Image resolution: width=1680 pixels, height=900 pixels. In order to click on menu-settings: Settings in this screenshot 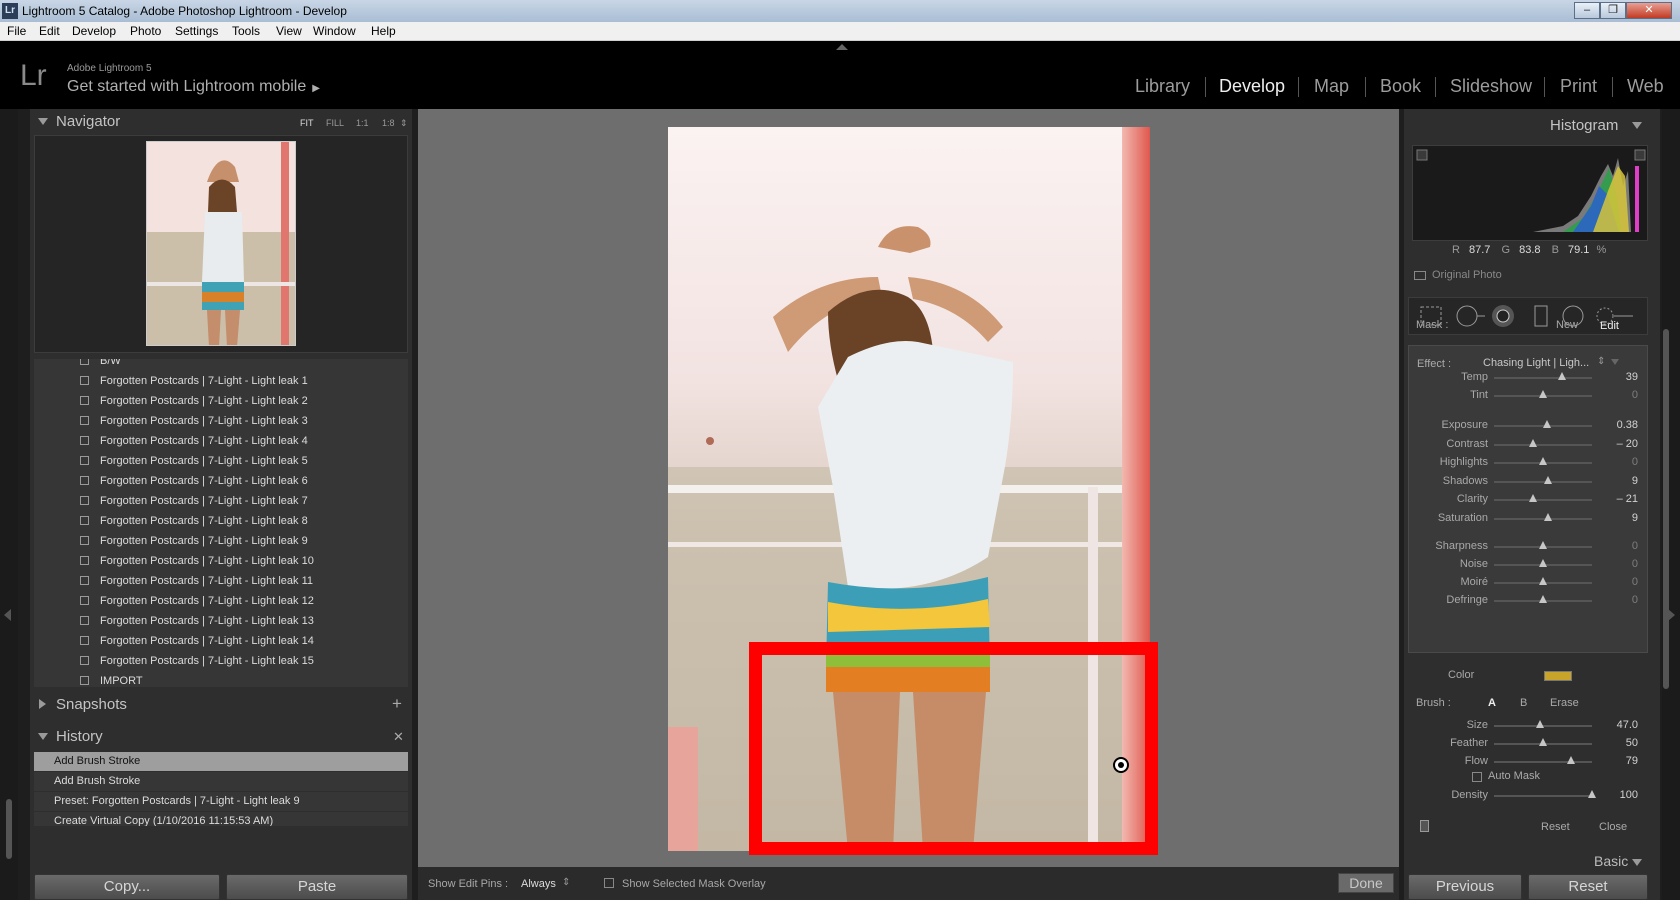, I will do `click(196, 31)`.